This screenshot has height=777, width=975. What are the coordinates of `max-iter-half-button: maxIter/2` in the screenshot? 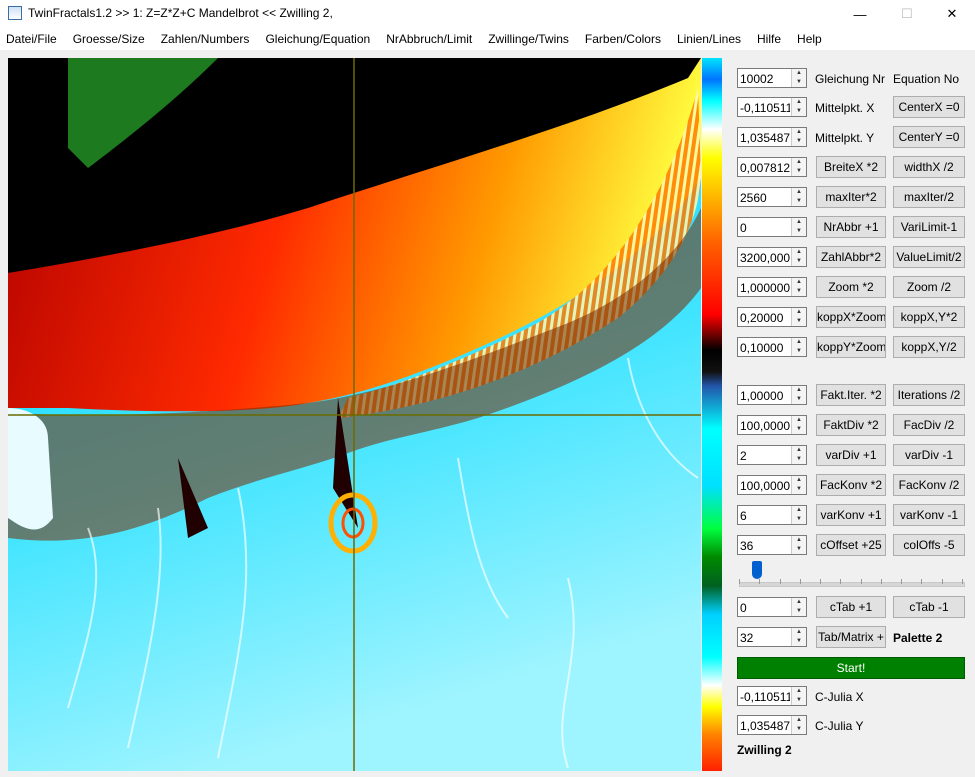 It's located at (929, 197).